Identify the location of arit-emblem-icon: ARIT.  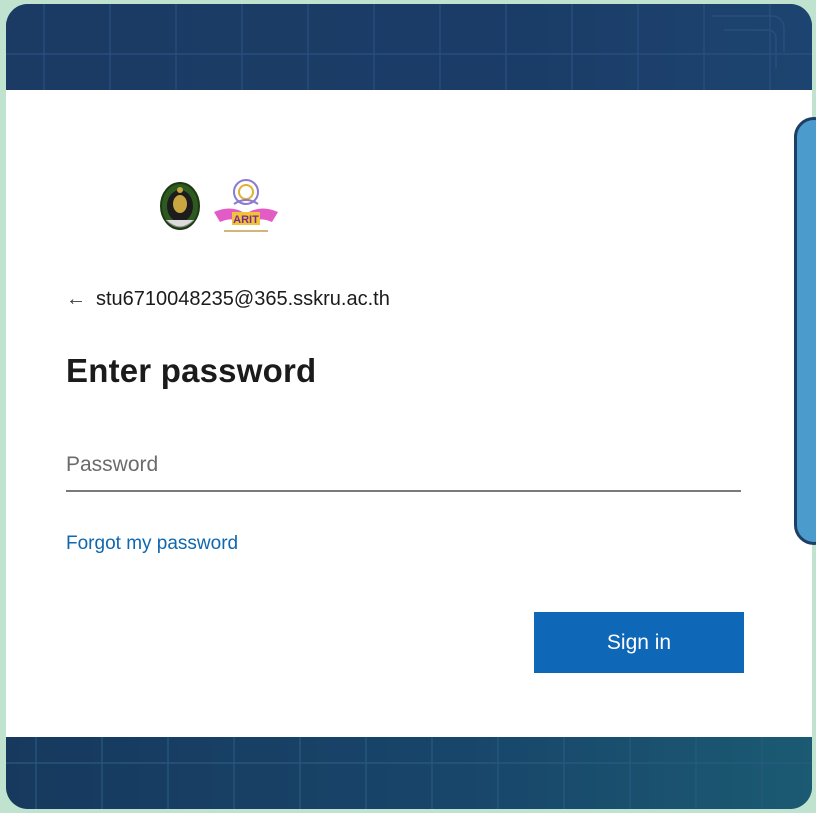
(246, 205).